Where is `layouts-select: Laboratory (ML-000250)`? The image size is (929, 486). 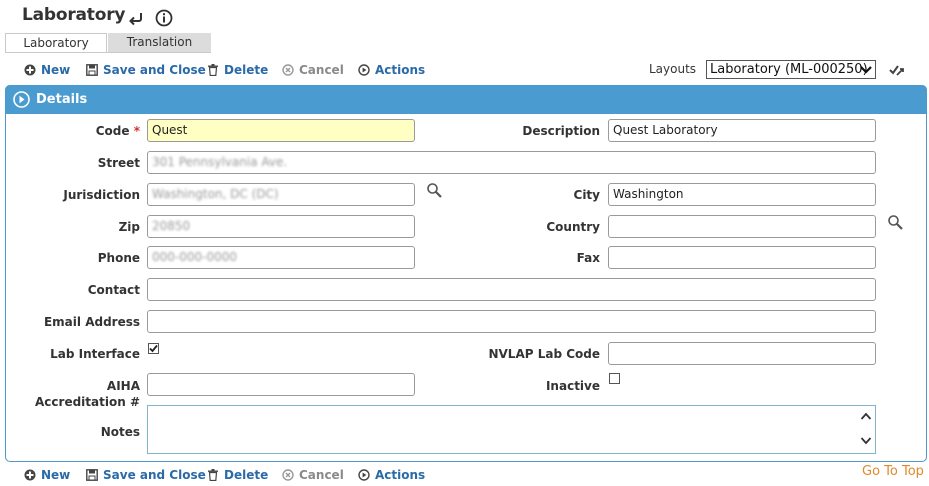 layouts-select: Laboratory (ML-000250) is located at coordinates (791, 69).